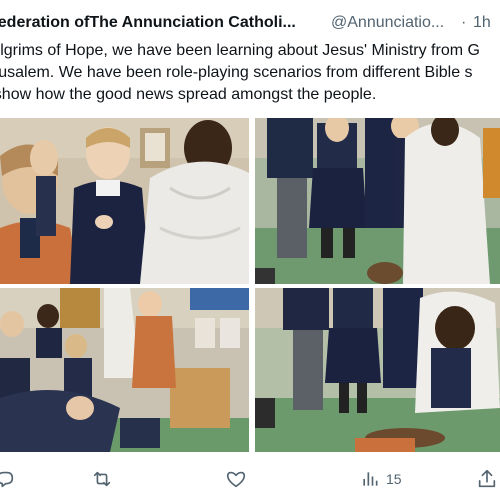  I want to click on retweet-icon, so click(102, 479).